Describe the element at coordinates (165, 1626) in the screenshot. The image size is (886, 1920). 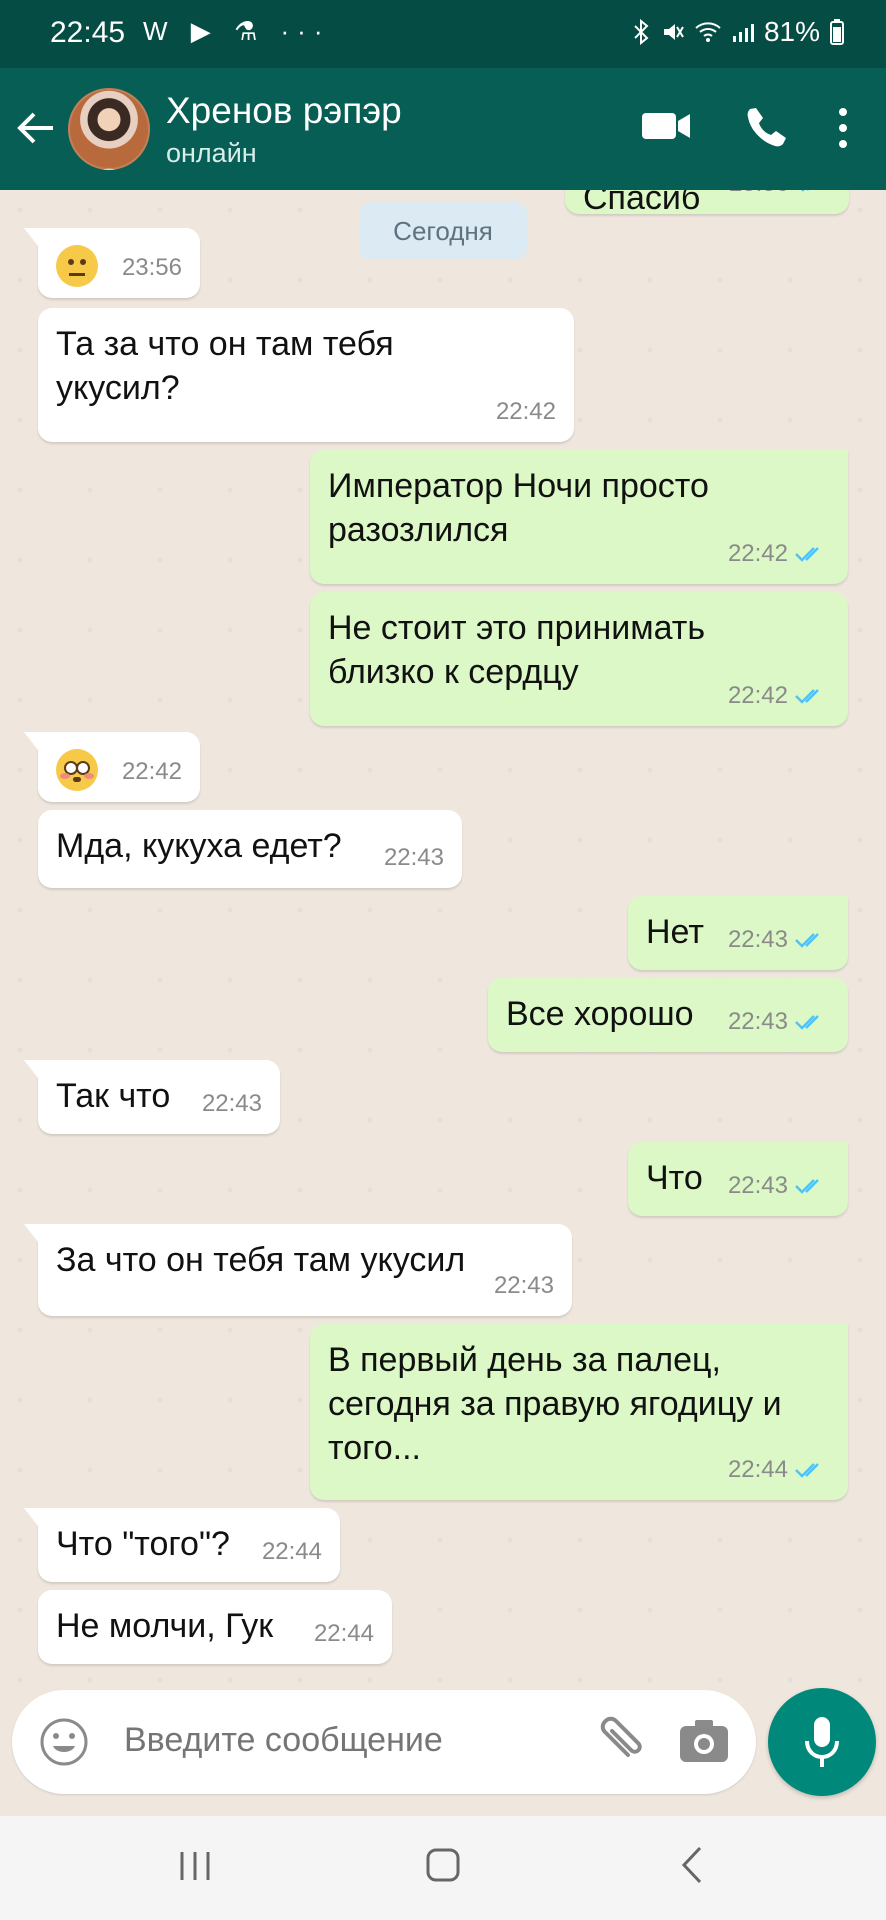
I see `message-text: Не молчи, Гук` at that location.